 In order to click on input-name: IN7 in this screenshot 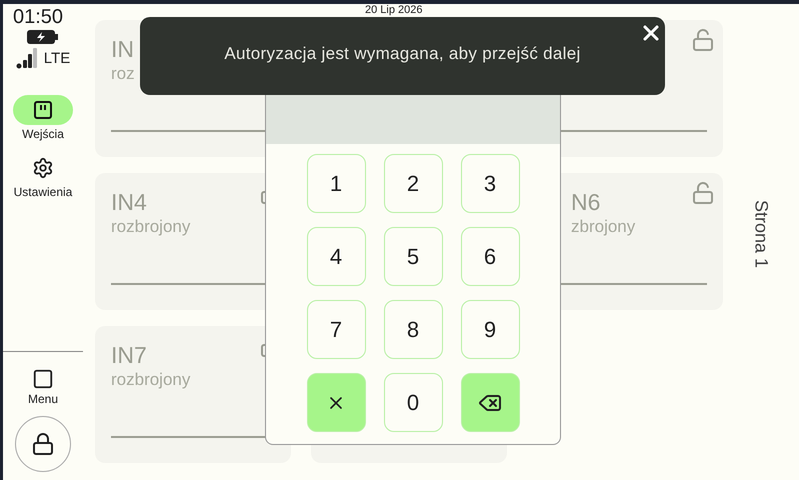, I will do `click(129, 355)`.